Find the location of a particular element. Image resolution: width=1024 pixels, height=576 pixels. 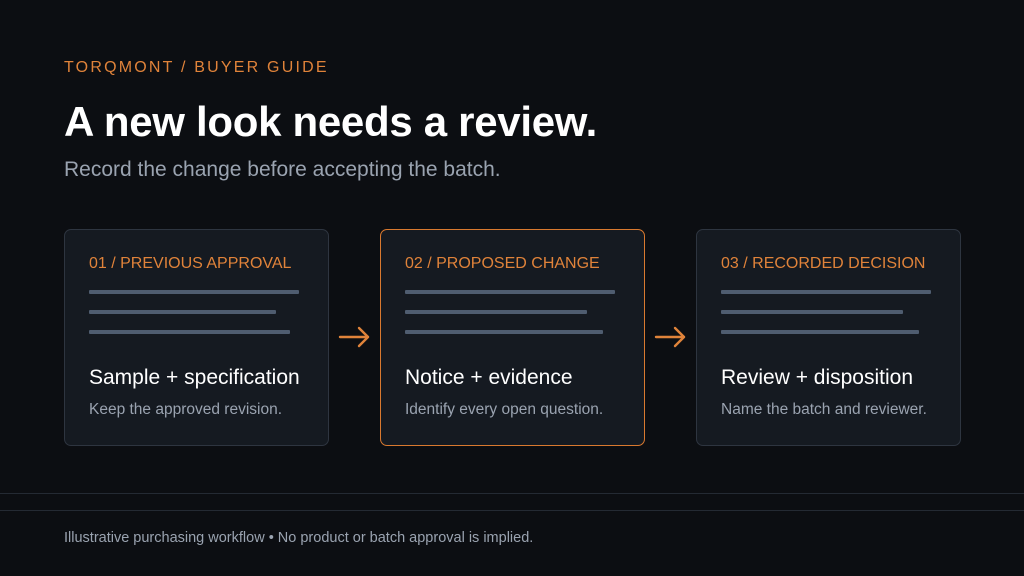

step-label: 01 / PREVIOUS APPROVAL is located at coordinates (190, 263).